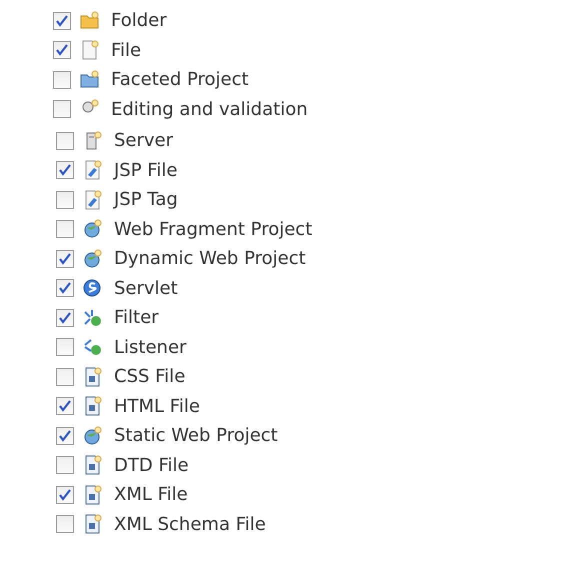 The height and width of the screenshot is (563, 588). What do you see at coordinates (213, 229) in the screenshot?
I see `item-label: Web Fragment Project` at bounding box center [213, 229].